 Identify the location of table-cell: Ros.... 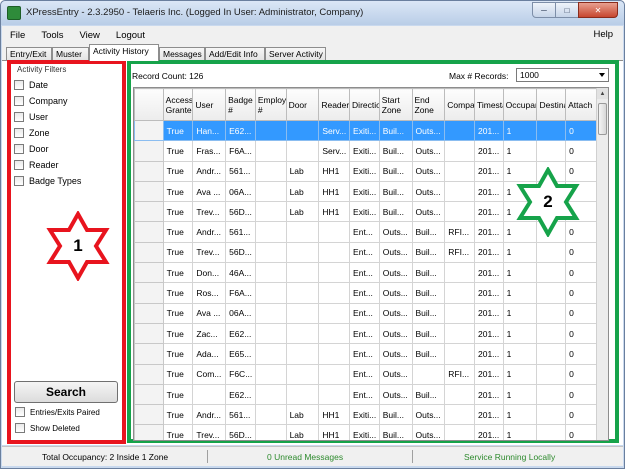
(209, 293).